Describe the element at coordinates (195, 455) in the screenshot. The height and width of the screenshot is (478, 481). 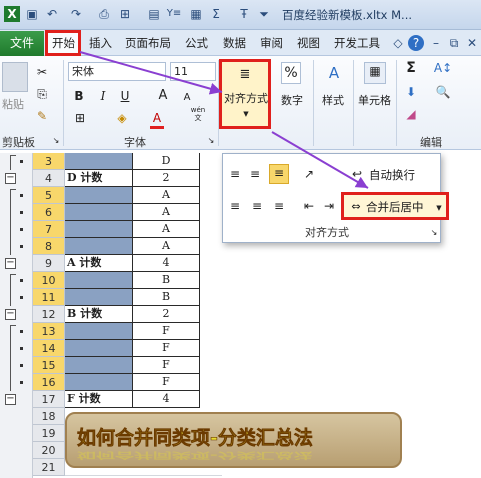
I see `banner-reflection: 如何合并同类项-分类汇总法` at that location.